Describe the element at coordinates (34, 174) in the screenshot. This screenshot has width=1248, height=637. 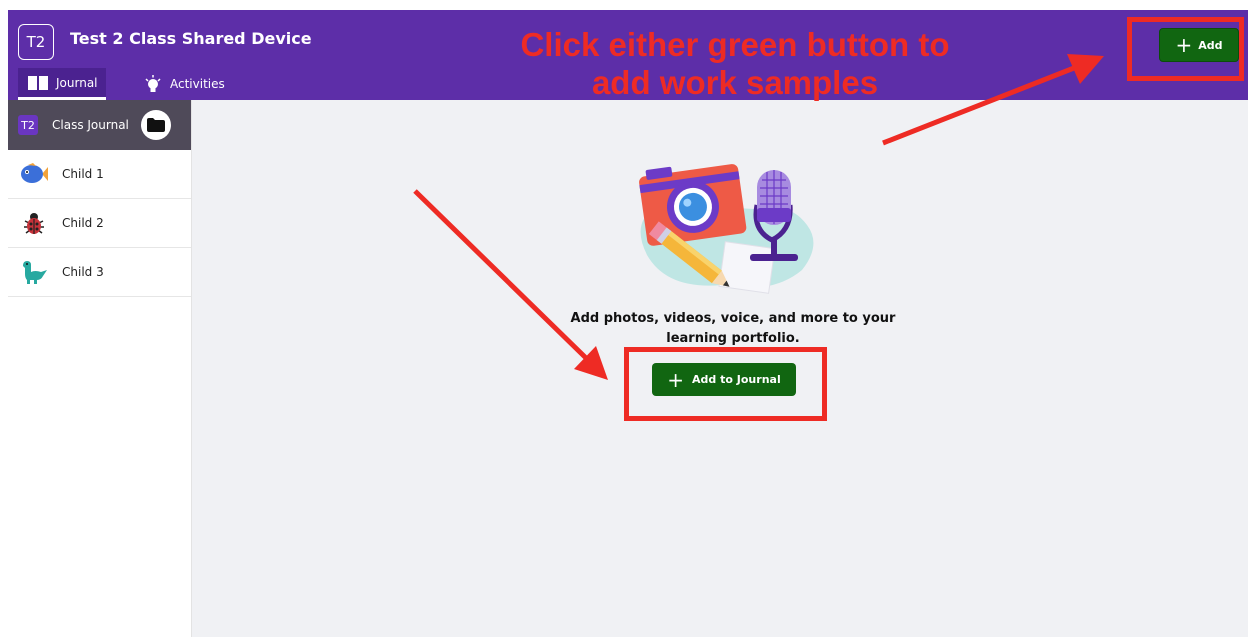
I see `fish-avatar` at that location.